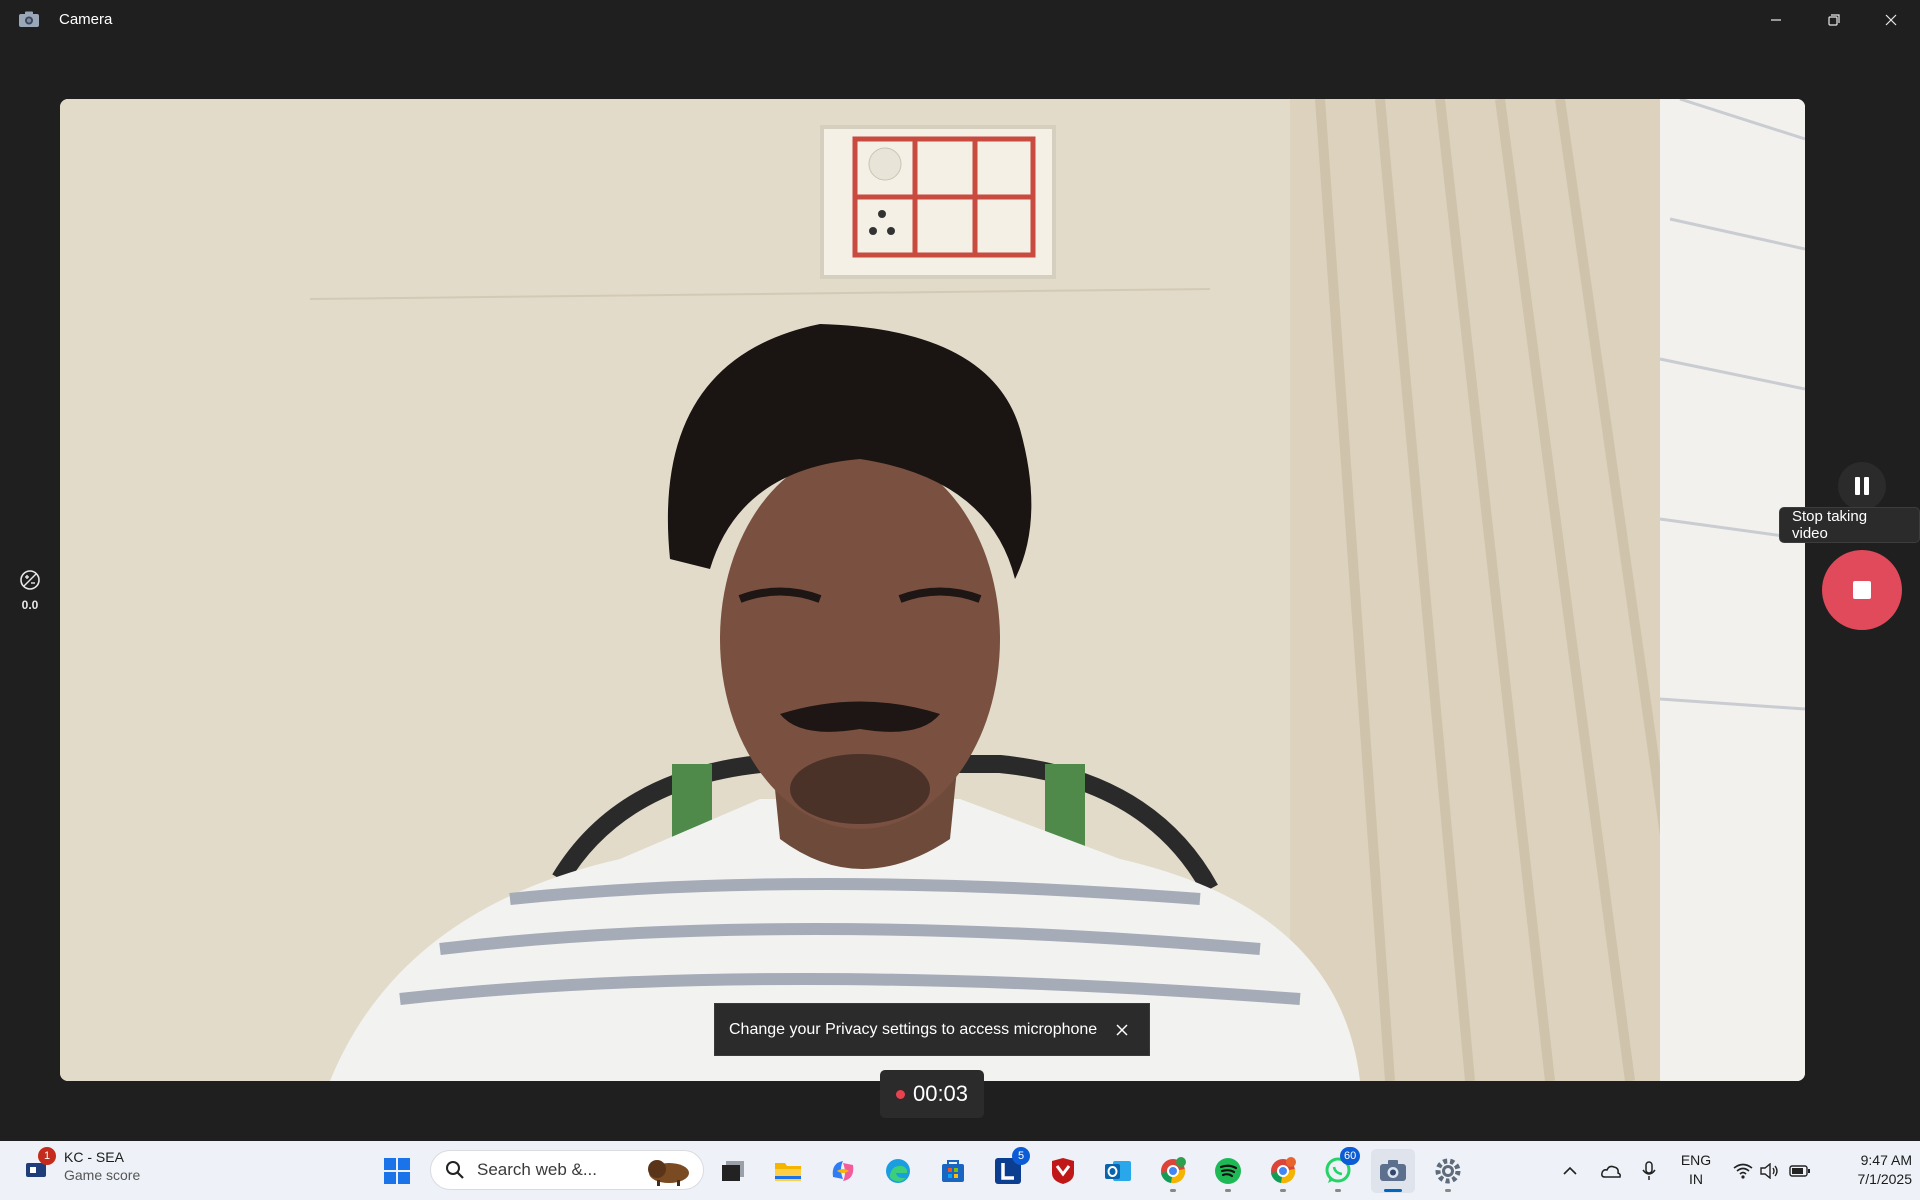  I want to click on store-button, so click(953, 1171).